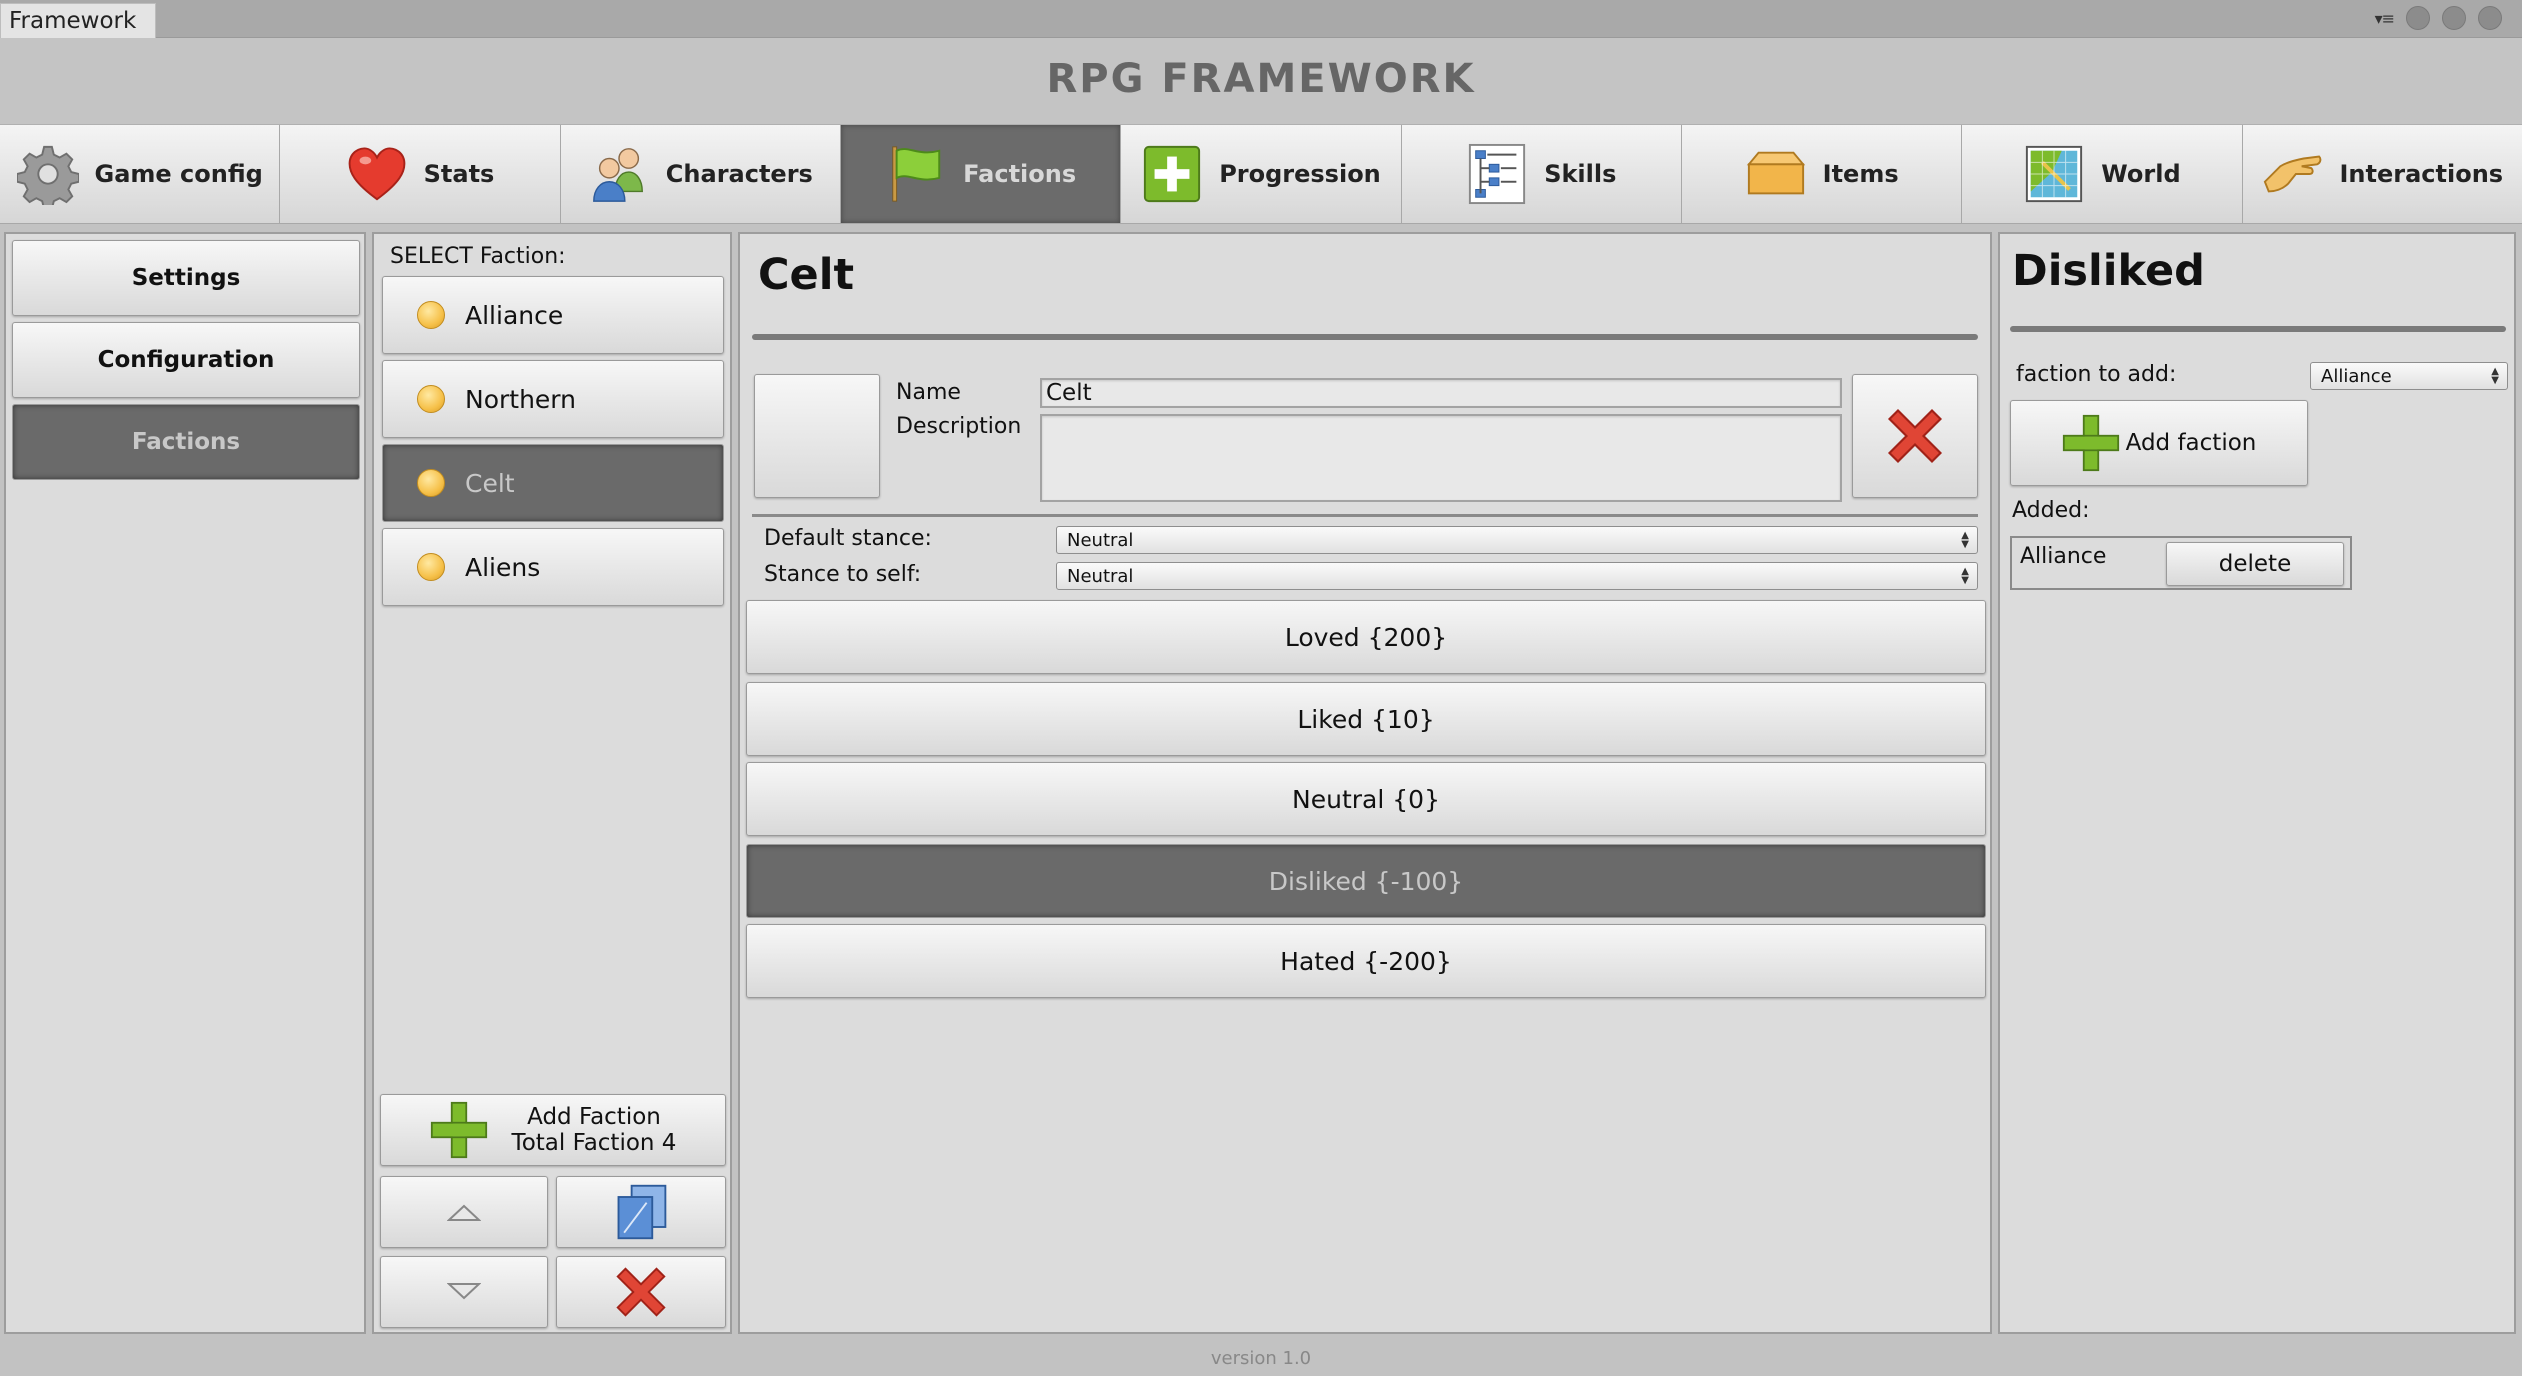 The width and height of the screenshot is (2522, 1376). What do you see at coordinates (594, 1117) in the screenshot?
I see `add-faction-label: Add Faction` at bounding box center [594, 1117].